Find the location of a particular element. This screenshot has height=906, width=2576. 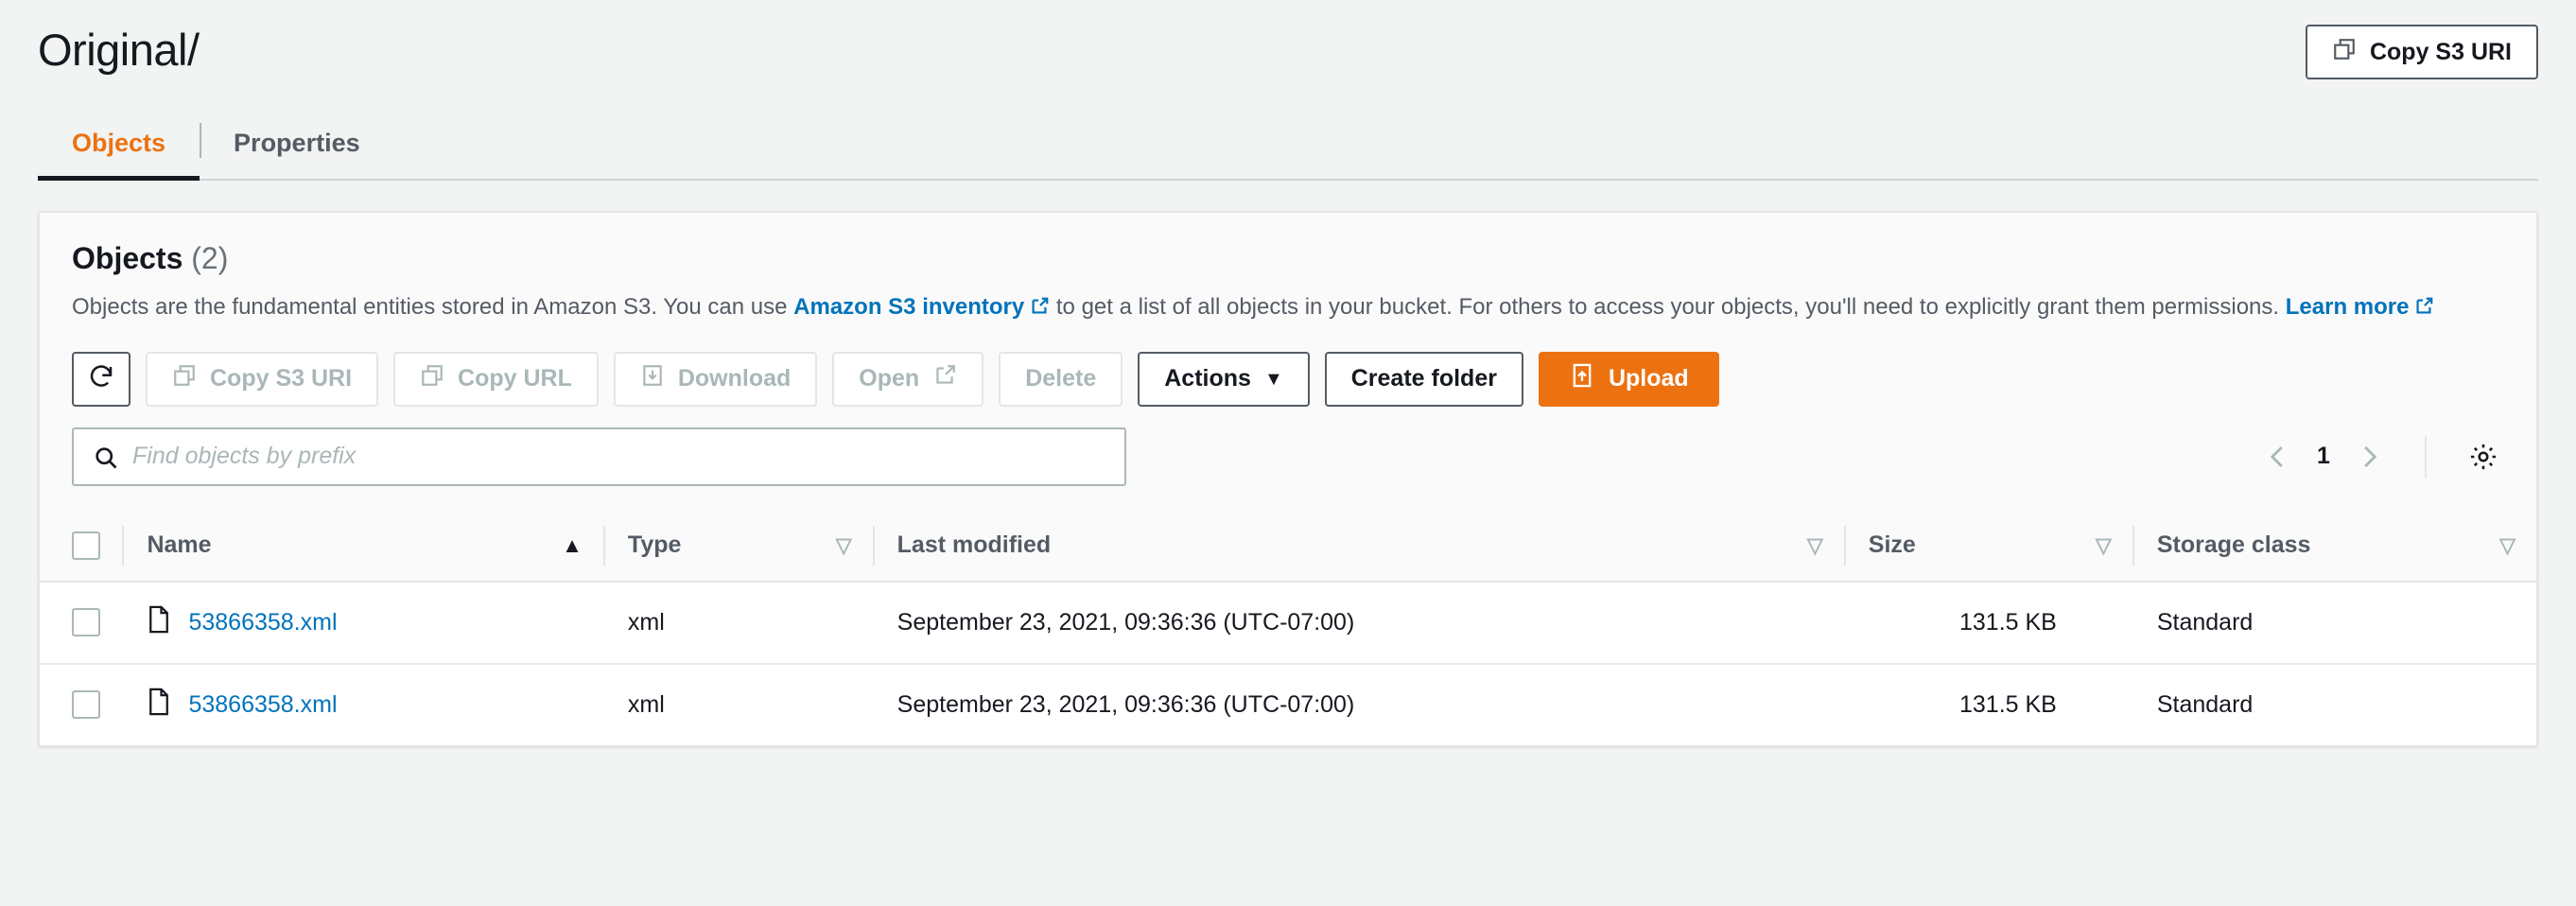

column-header-name-label: Name is located at coordinates (179, 545).